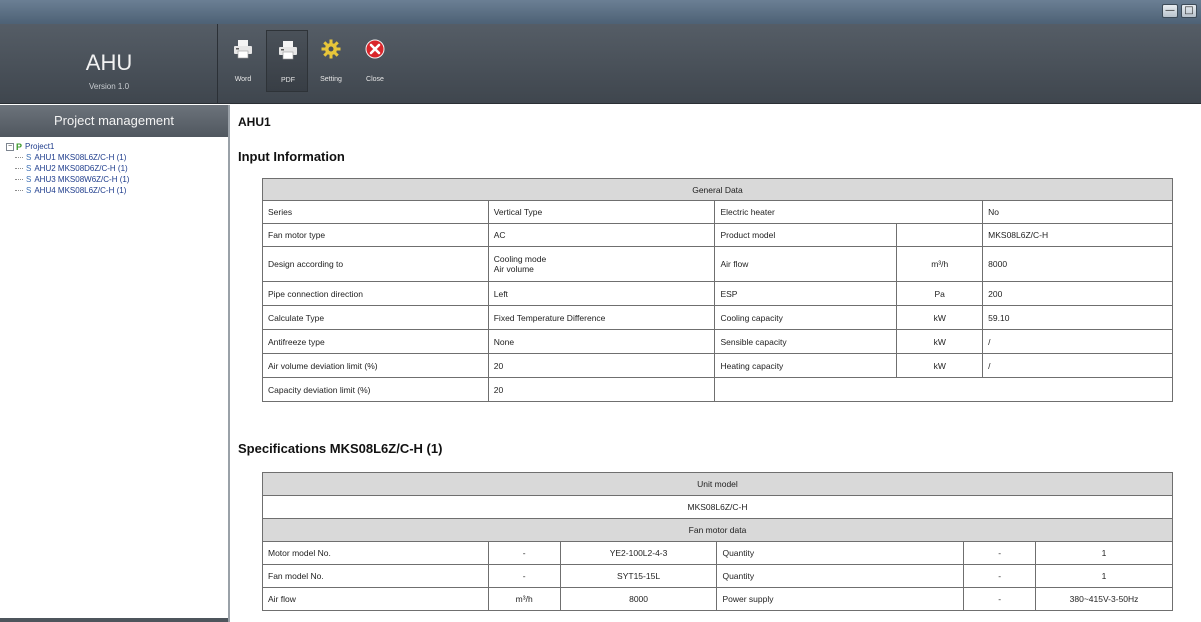 The height and width of the screenshot is (622, 1201). I want to click on tree-item-ahu3: Ѕ AHU3 MKS08W6Z/C-H (1), so click(117, 179).